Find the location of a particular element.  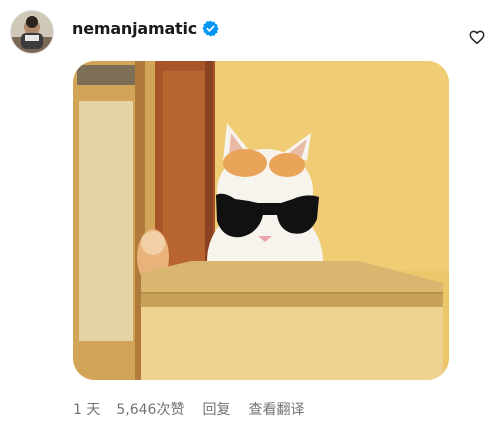

user-avatar is located at coordinates (32, 32).